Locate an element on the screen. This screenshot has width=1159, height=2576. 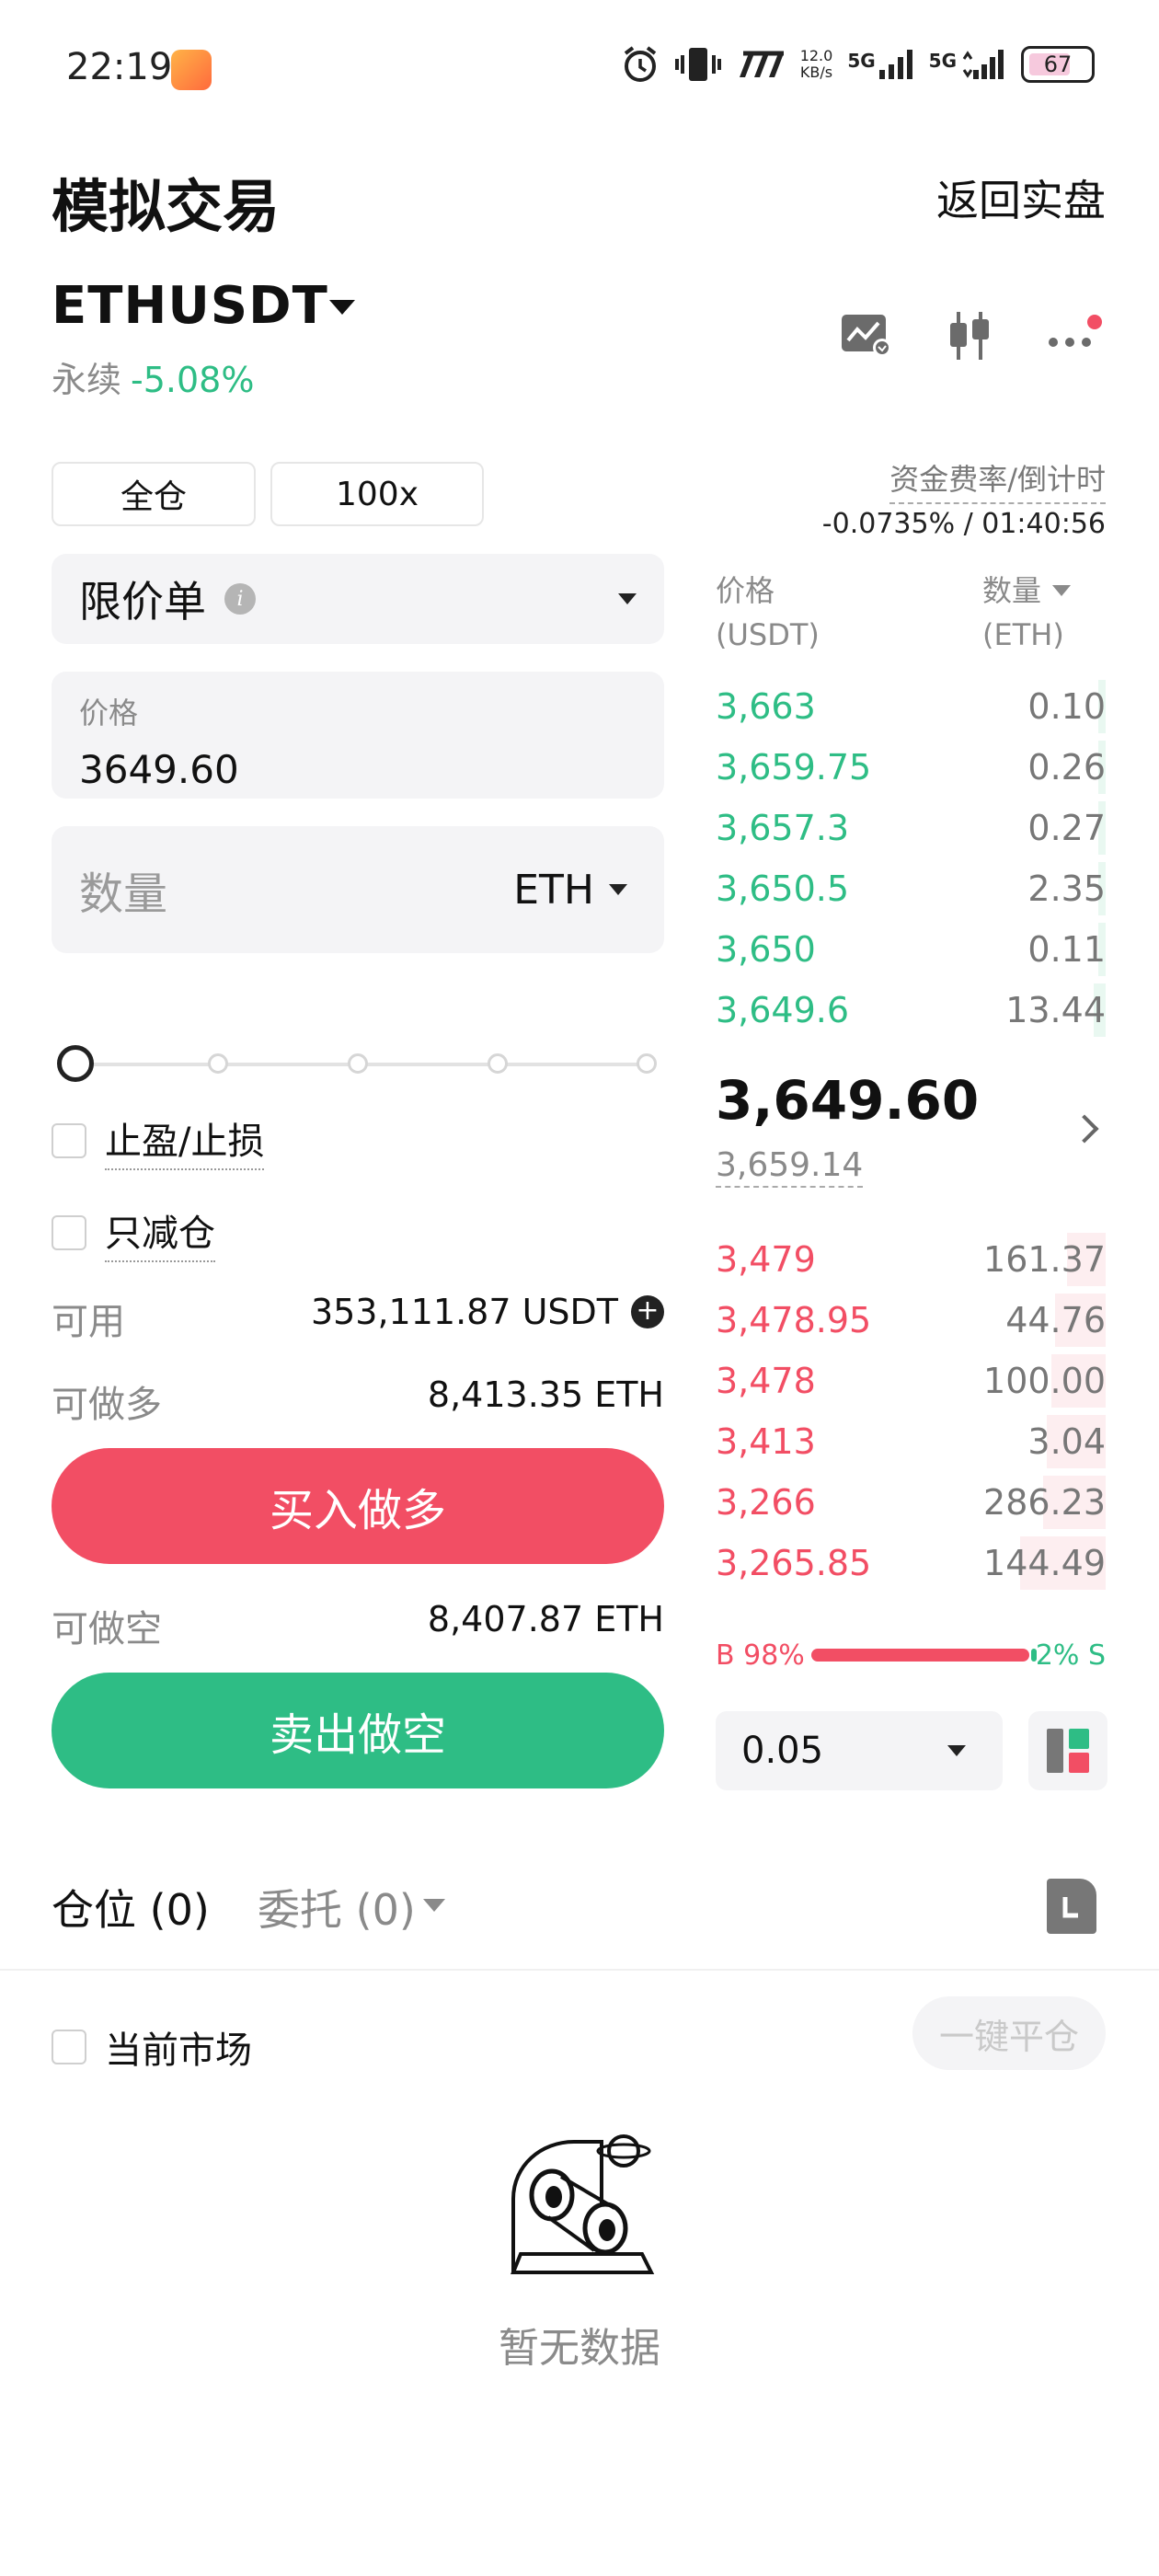
max-short-label: 可做空 is located at coordinates (107, 1629).